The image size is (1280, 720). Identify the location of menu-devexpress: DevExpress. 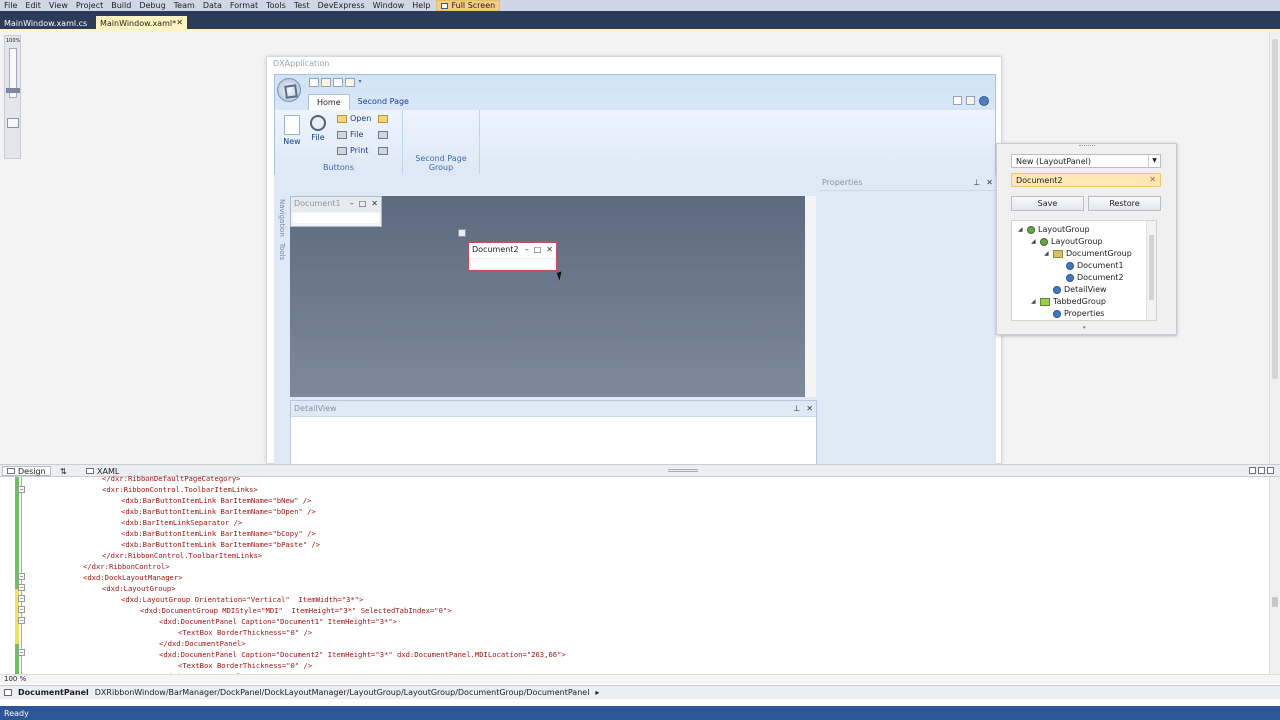
(341, 5).